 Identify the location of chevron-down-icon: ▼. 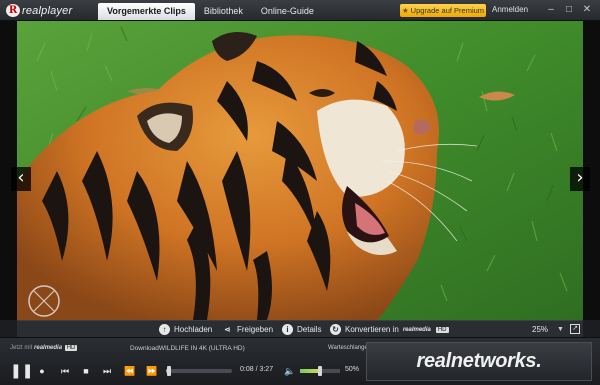
(560, 329).